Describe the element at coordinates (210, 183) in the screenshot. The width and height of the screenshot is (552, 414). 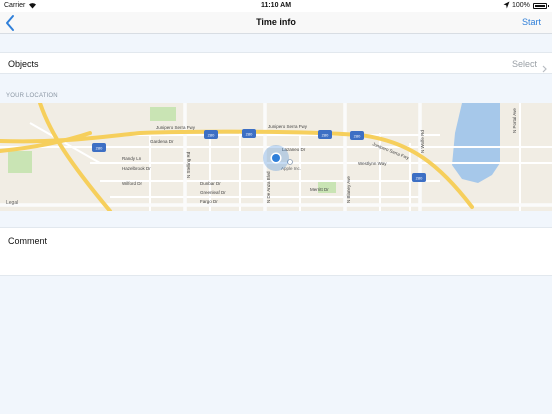
I see `street-label: Dunbar Dr` at that location.